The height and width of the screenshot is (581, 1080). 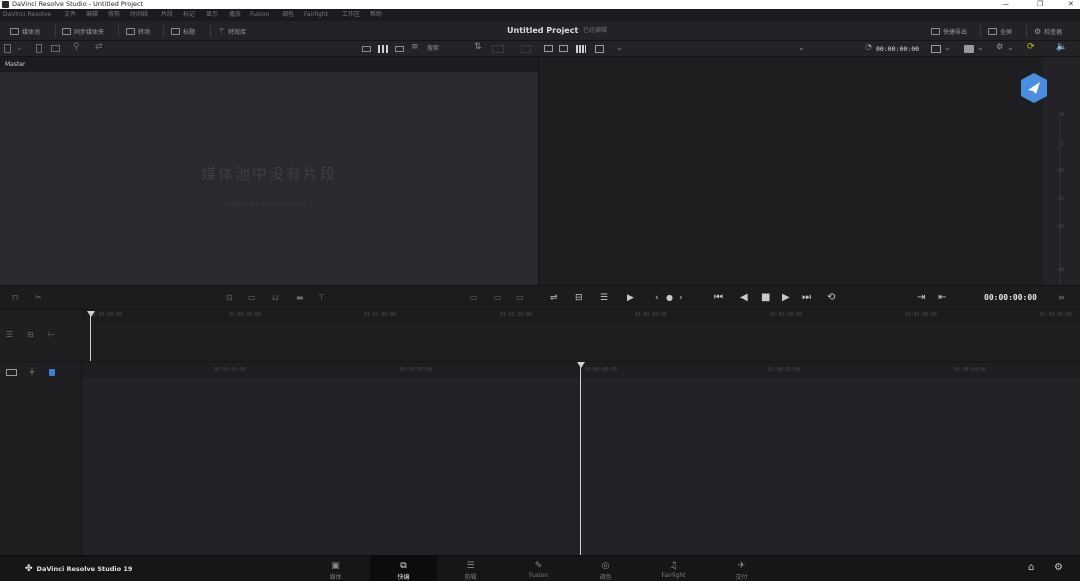 What do you see at coordinates (947, 47) in the screenshot?
I see `display-chevron-icon: ⌄` at bounding box center [947, 47].